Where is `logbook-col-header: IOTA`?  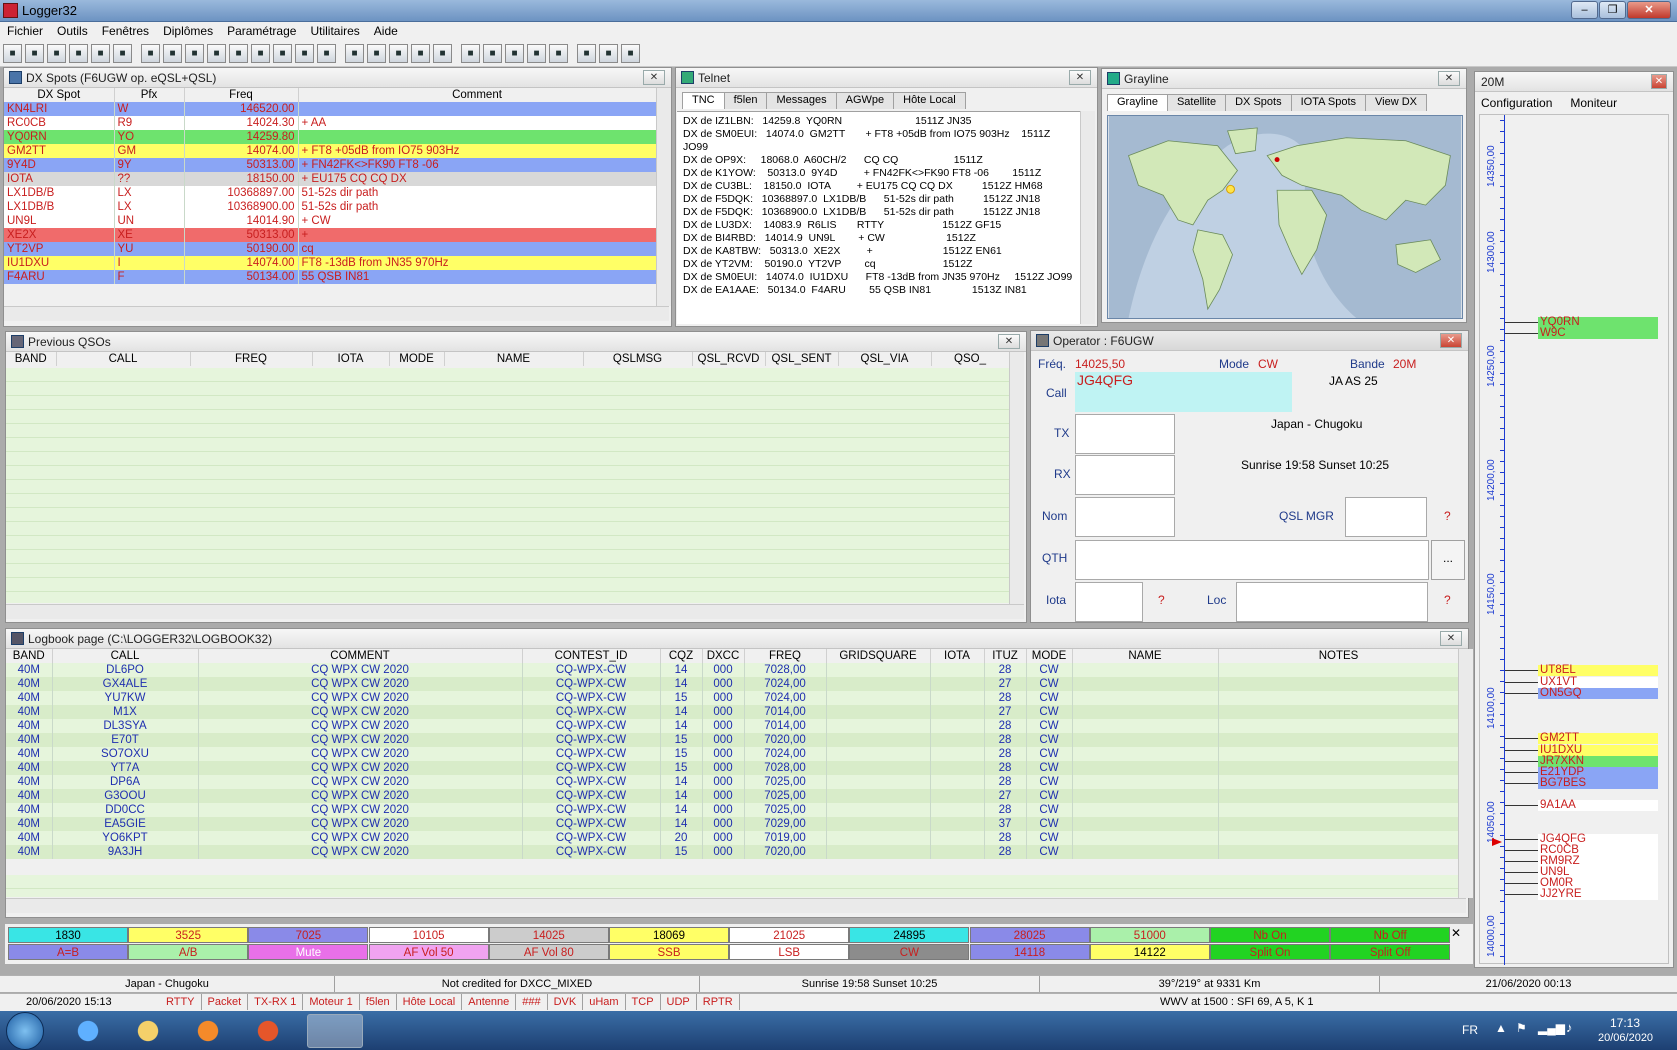
logbook-col-header: IOTA is located at coordinates (957, 656).